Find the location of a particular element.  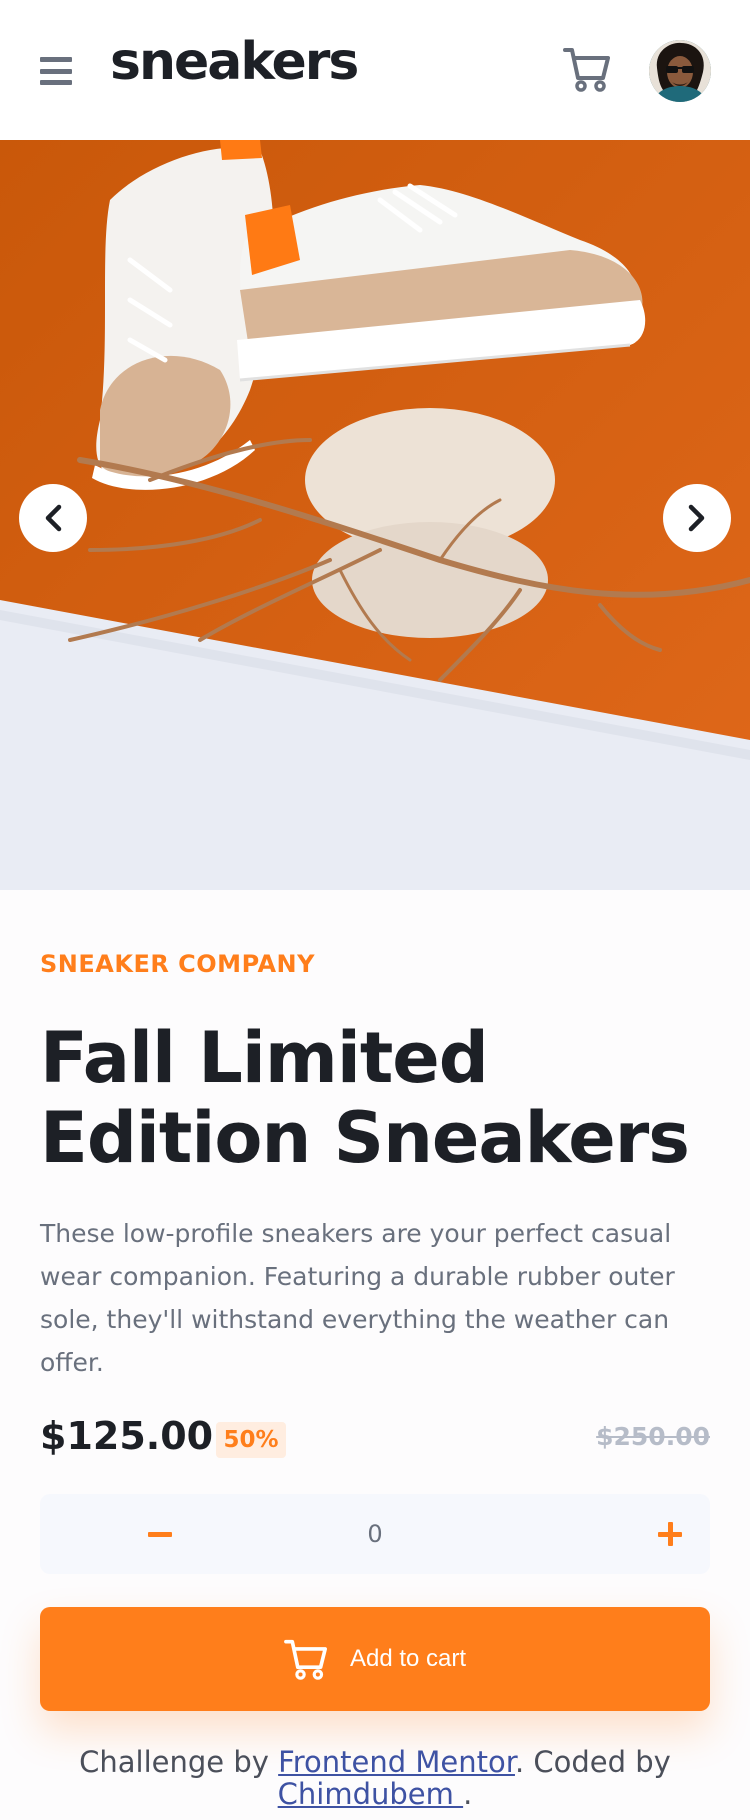

current-price: $125.00 is located at coordinates (127, 1436).